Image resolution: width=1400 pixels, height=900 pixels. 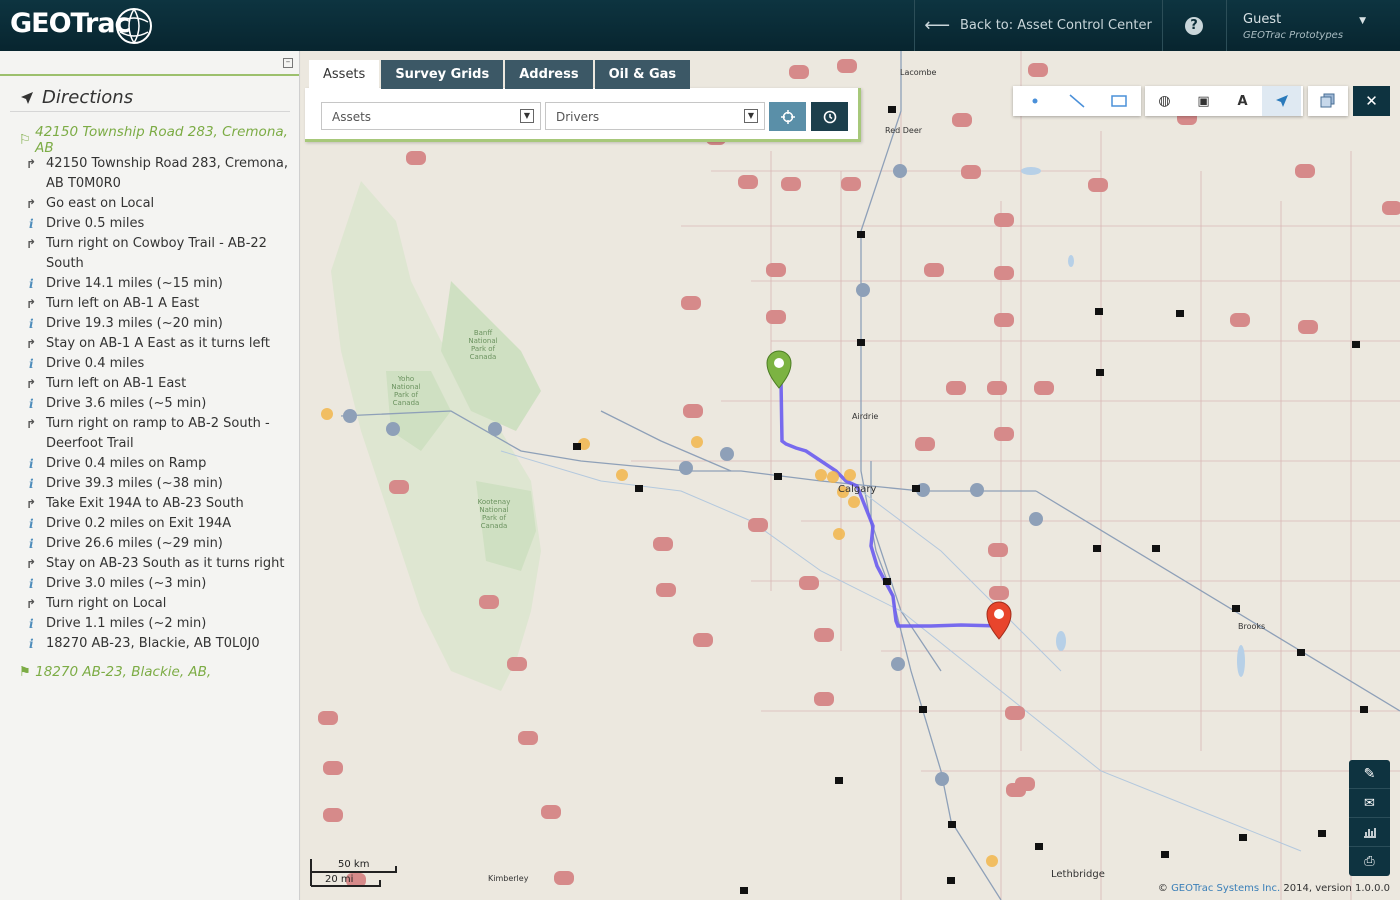 I want to click on direction-step: ↱ Turn left on AB-1 East, so click(x=161, y=384).